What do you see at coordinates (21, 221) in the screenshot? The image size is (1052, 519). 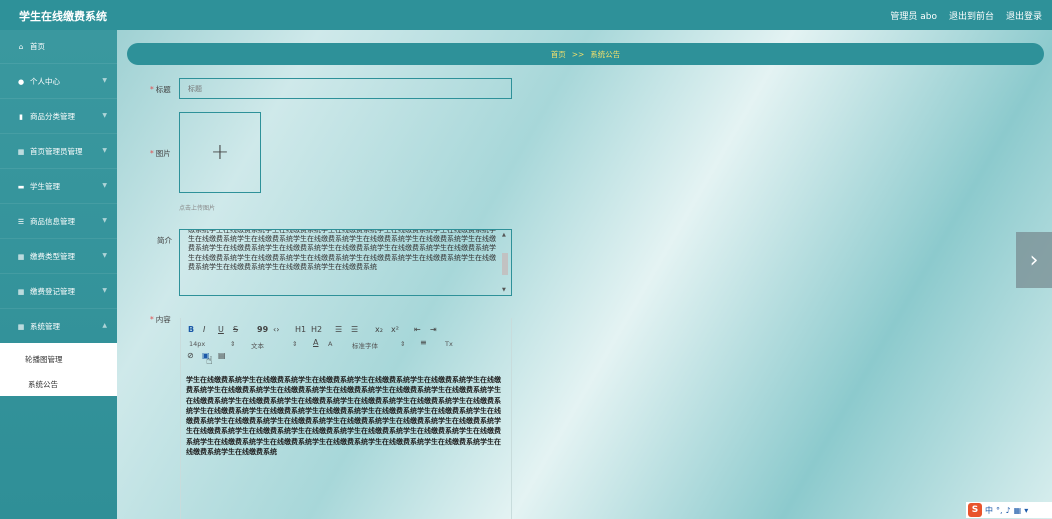 I see `list-icon: ☰` at bounding box center [21, 221].